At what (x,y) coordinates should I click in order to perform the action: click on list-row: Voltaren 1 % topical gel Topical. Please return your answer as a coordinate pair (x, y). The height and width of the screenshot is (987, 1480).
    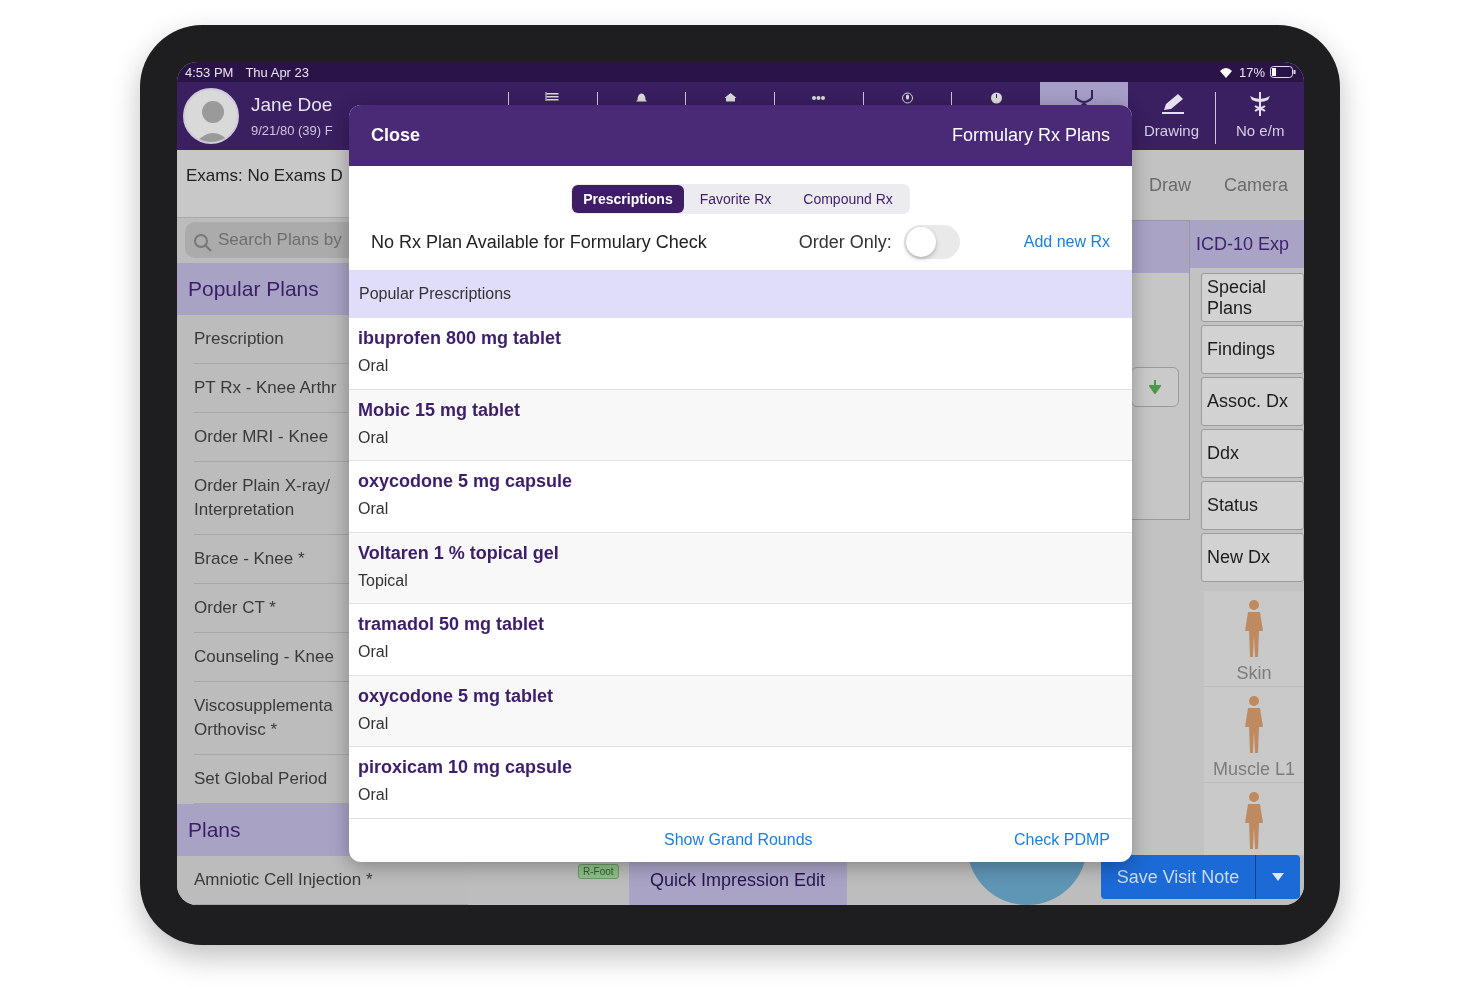
    Looking at the image, I should click on (740, 568).